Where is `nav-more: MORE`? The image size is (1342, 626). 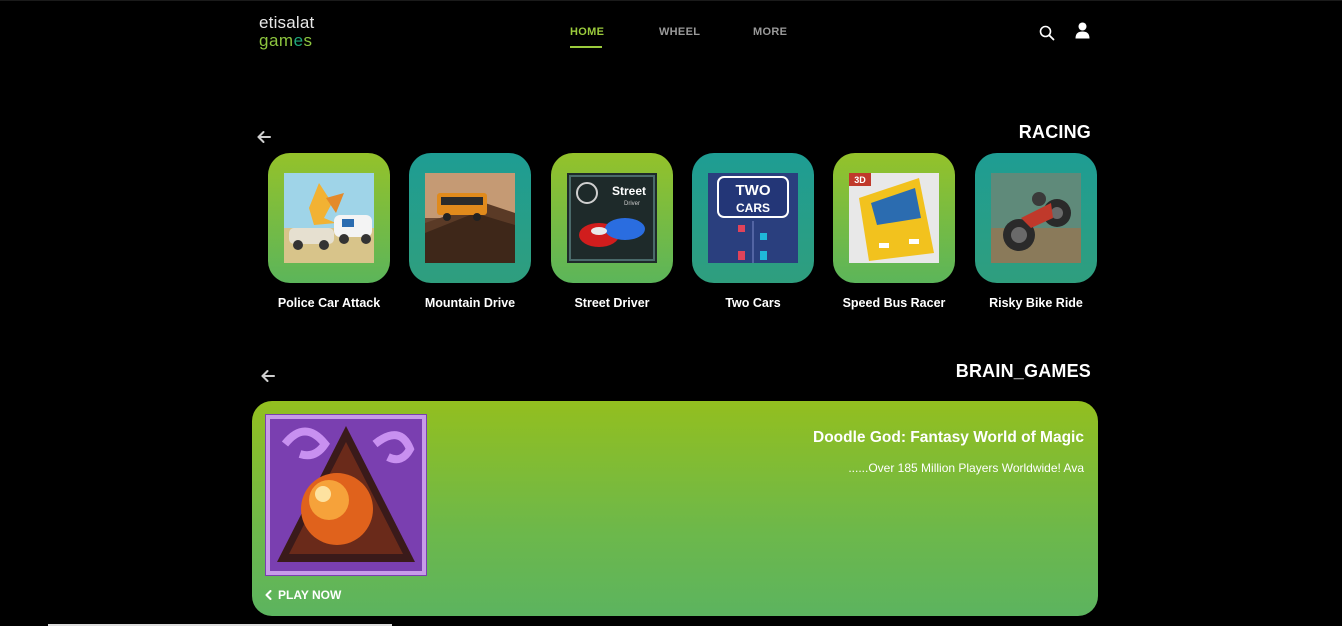
nav-more: MORE is located at coordinates (770, 32).